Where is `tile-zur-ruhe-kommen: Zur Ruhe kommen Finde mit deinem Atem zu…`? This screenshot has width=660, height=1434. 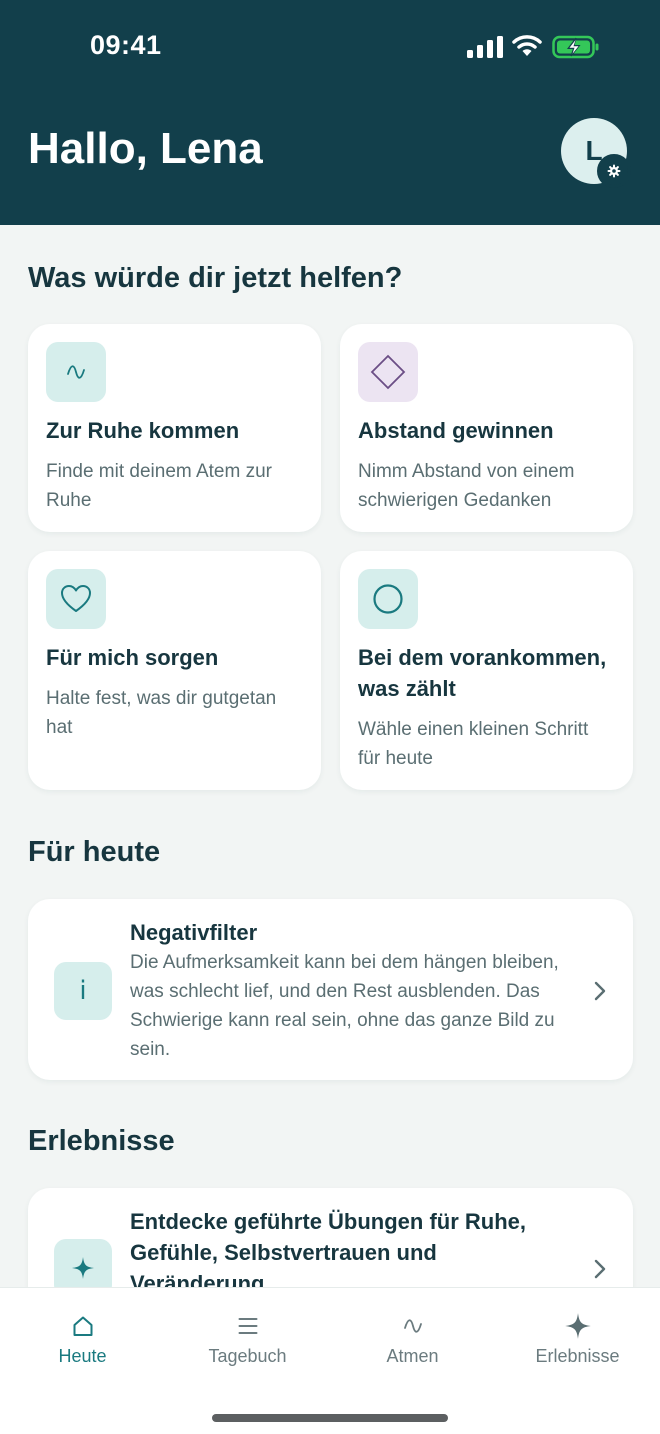 tile-zur-ruhe-kommen: Zur Ruhe kommen Finde mit deinem Atem zu… is located at coordinates (174, 428).